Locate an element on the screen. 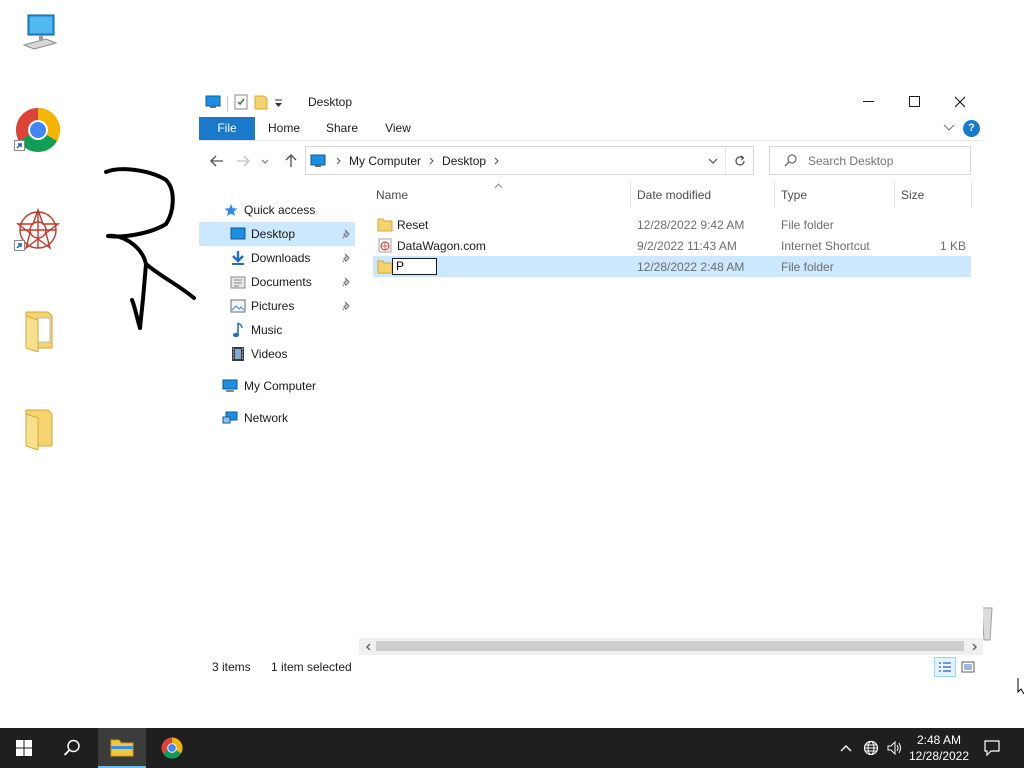  chrome-desktop-icon is located at coordinates (38, 130).